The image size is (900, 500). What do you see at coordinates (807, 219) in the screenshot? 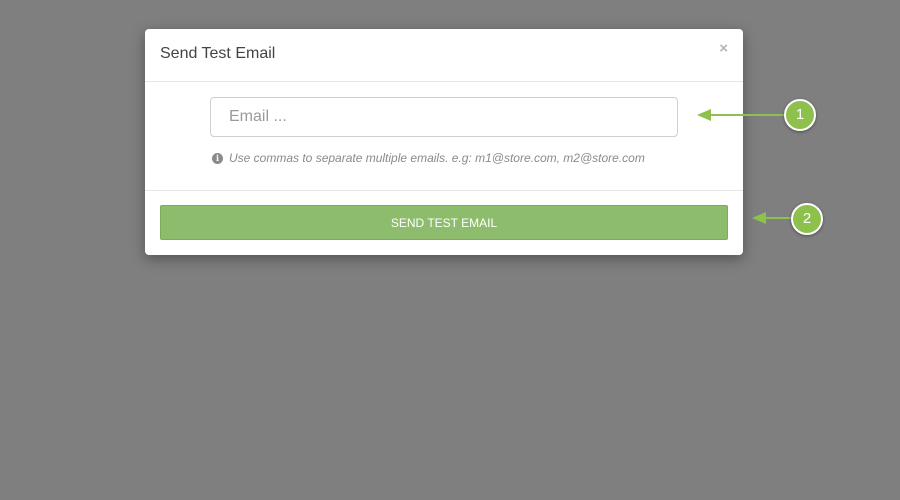
I see `callout-badge-2: 2` at bounding box center [807, 219].